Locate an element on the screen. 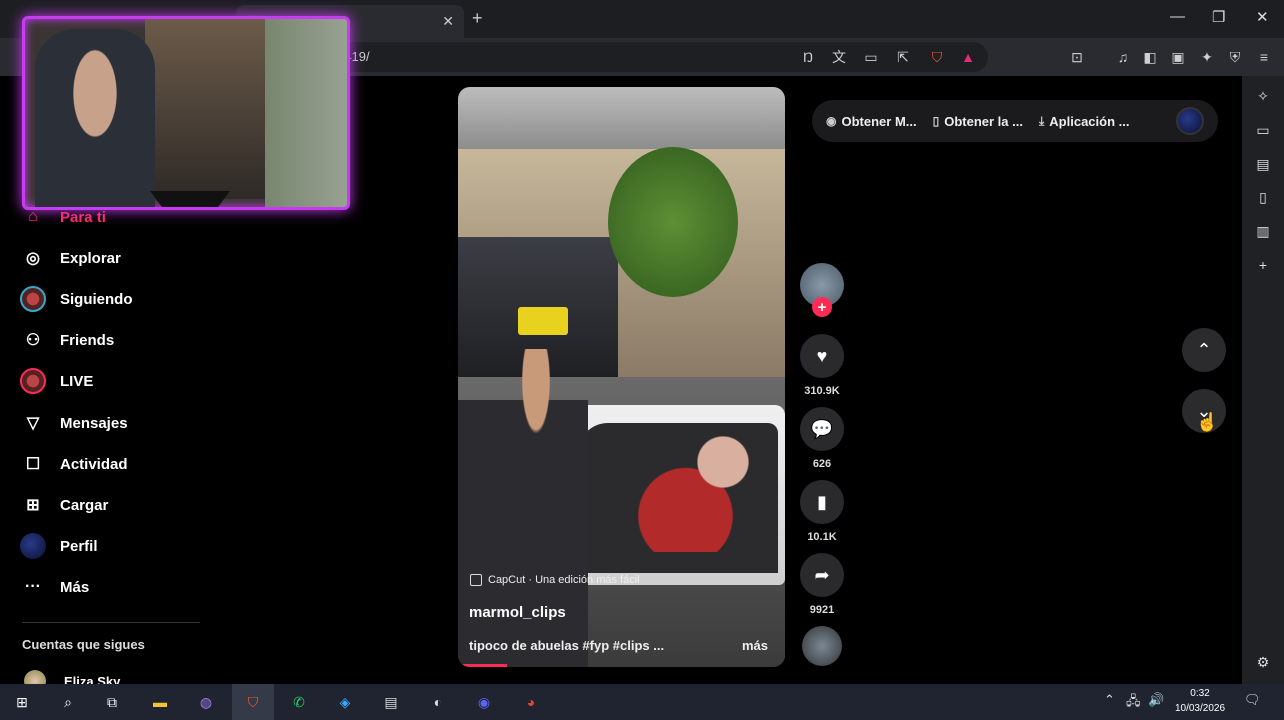  share-icon: ⇱ is located at coordinates (903, 57).